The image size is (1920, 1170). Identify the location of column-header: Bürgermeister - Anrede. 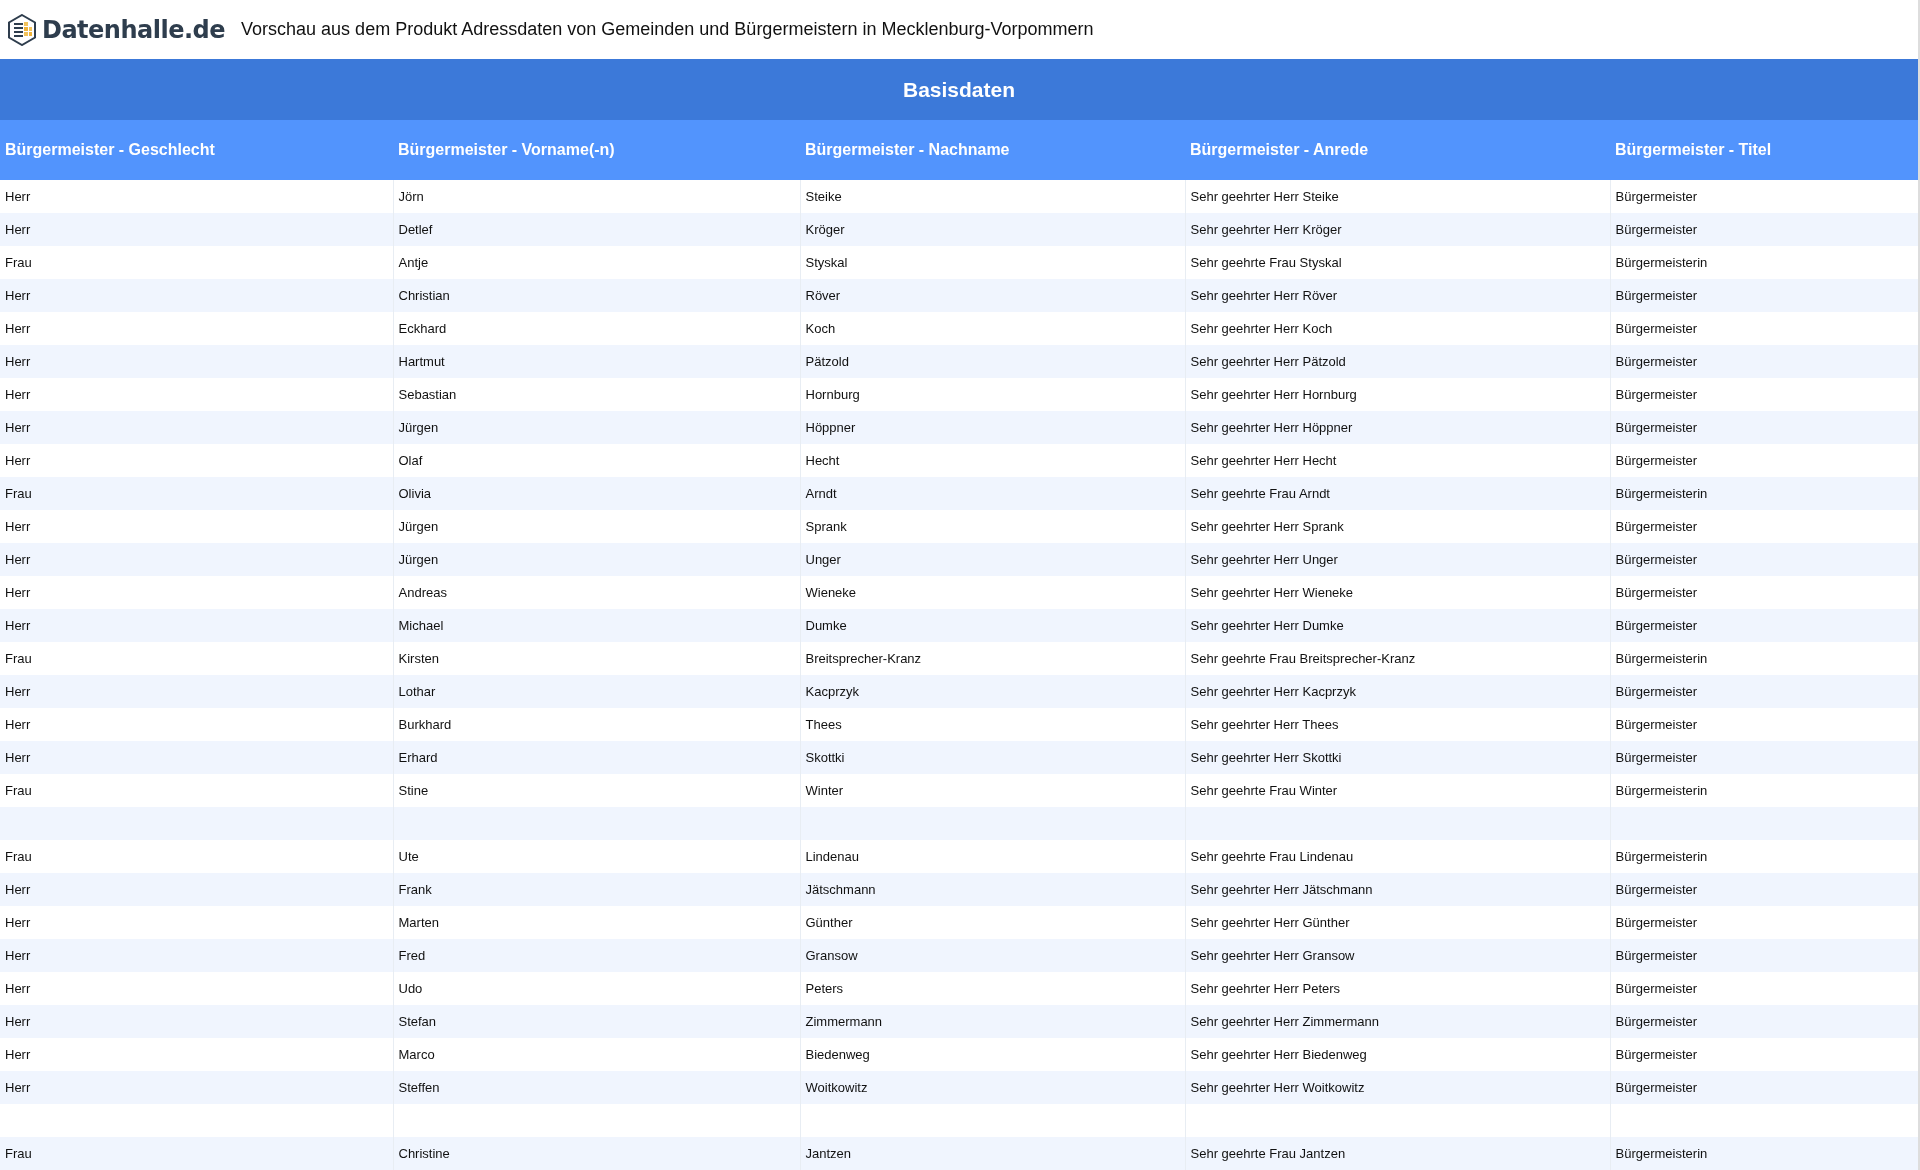
(1397, 150).